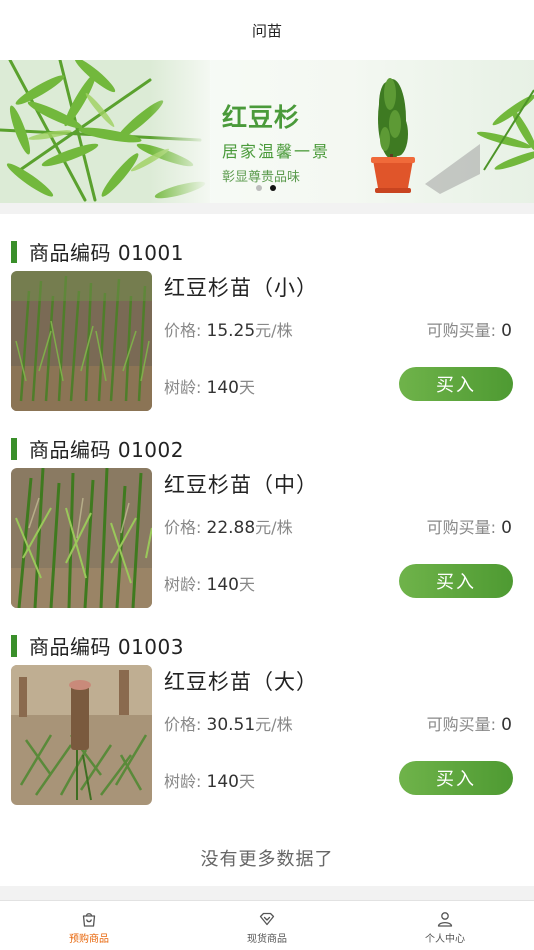 The width and height of the screenshot is (534, 950). What do you see at coordinates (241, 288) in the screenshot?
I see `product-name: 红豆杉苗（小）` at bounding box center [241, 288].